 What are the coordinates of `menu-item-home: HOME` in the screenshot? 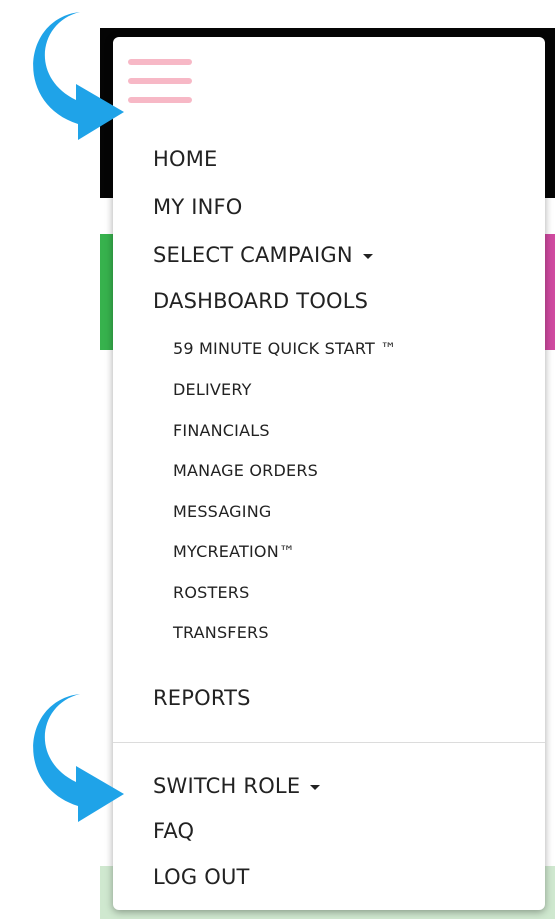 It's located at (185, 159).